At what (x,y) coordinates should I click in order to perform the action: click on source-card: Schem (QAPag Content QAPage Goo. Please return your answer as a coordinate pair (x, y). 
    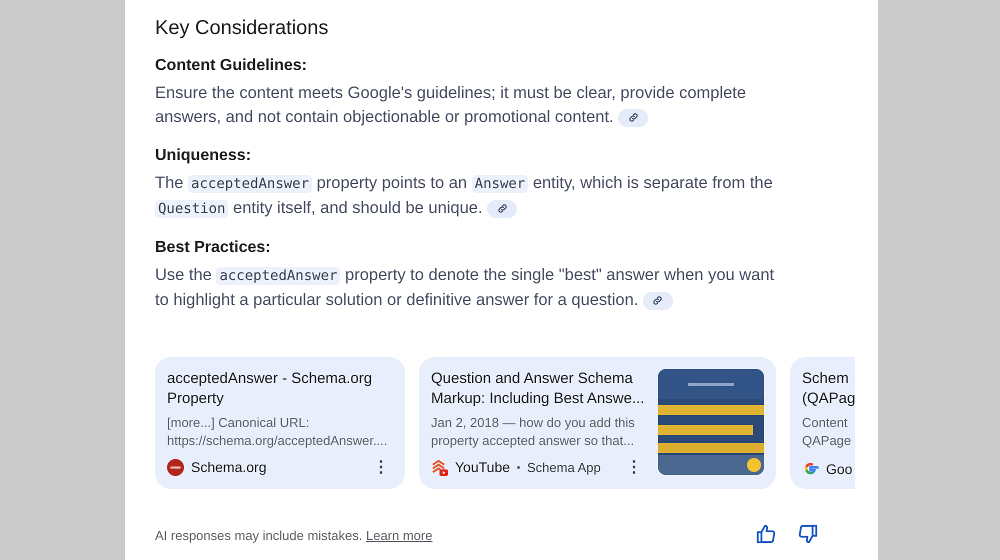
    Looking at the image, I should click on (823, 423).